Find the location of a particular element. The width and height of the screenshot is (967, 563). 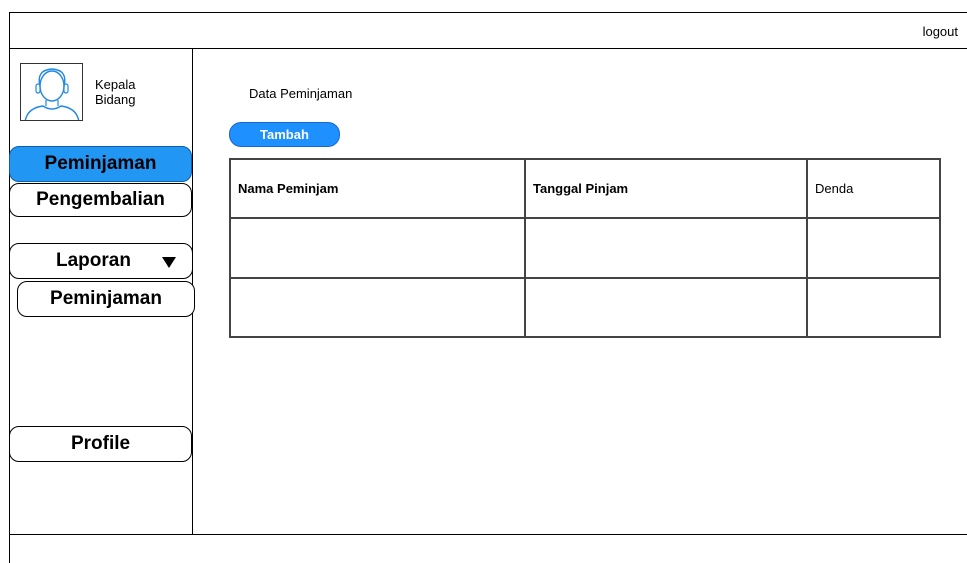

add-button: Tambah is located at coordinates (284, 134).